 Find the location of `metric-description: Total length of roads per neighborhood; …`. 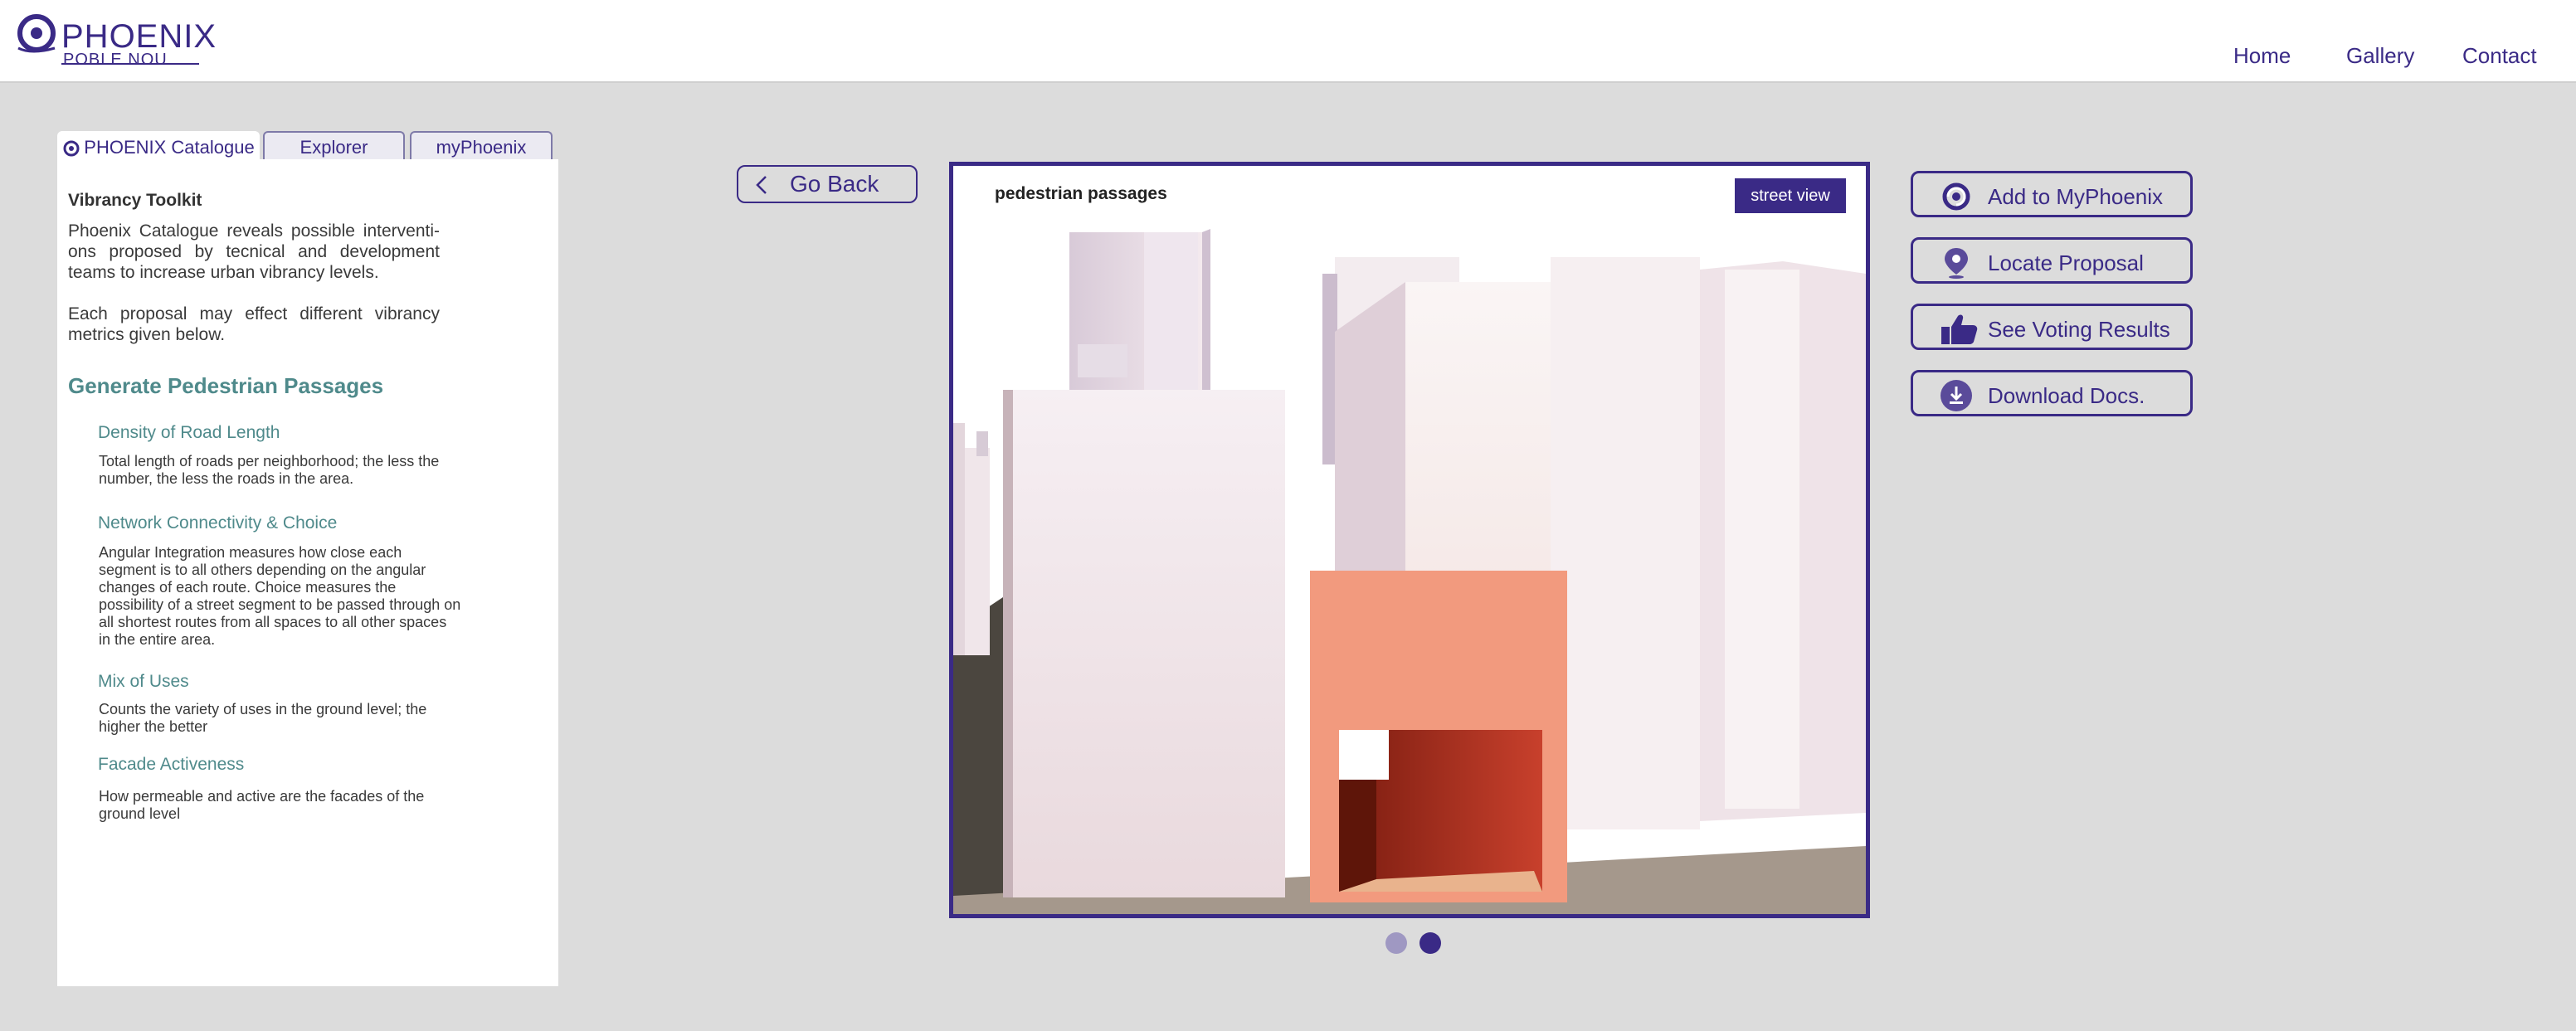

metric-description: Total length of roads per neighborhood; … is located at coordinates (269, 470).